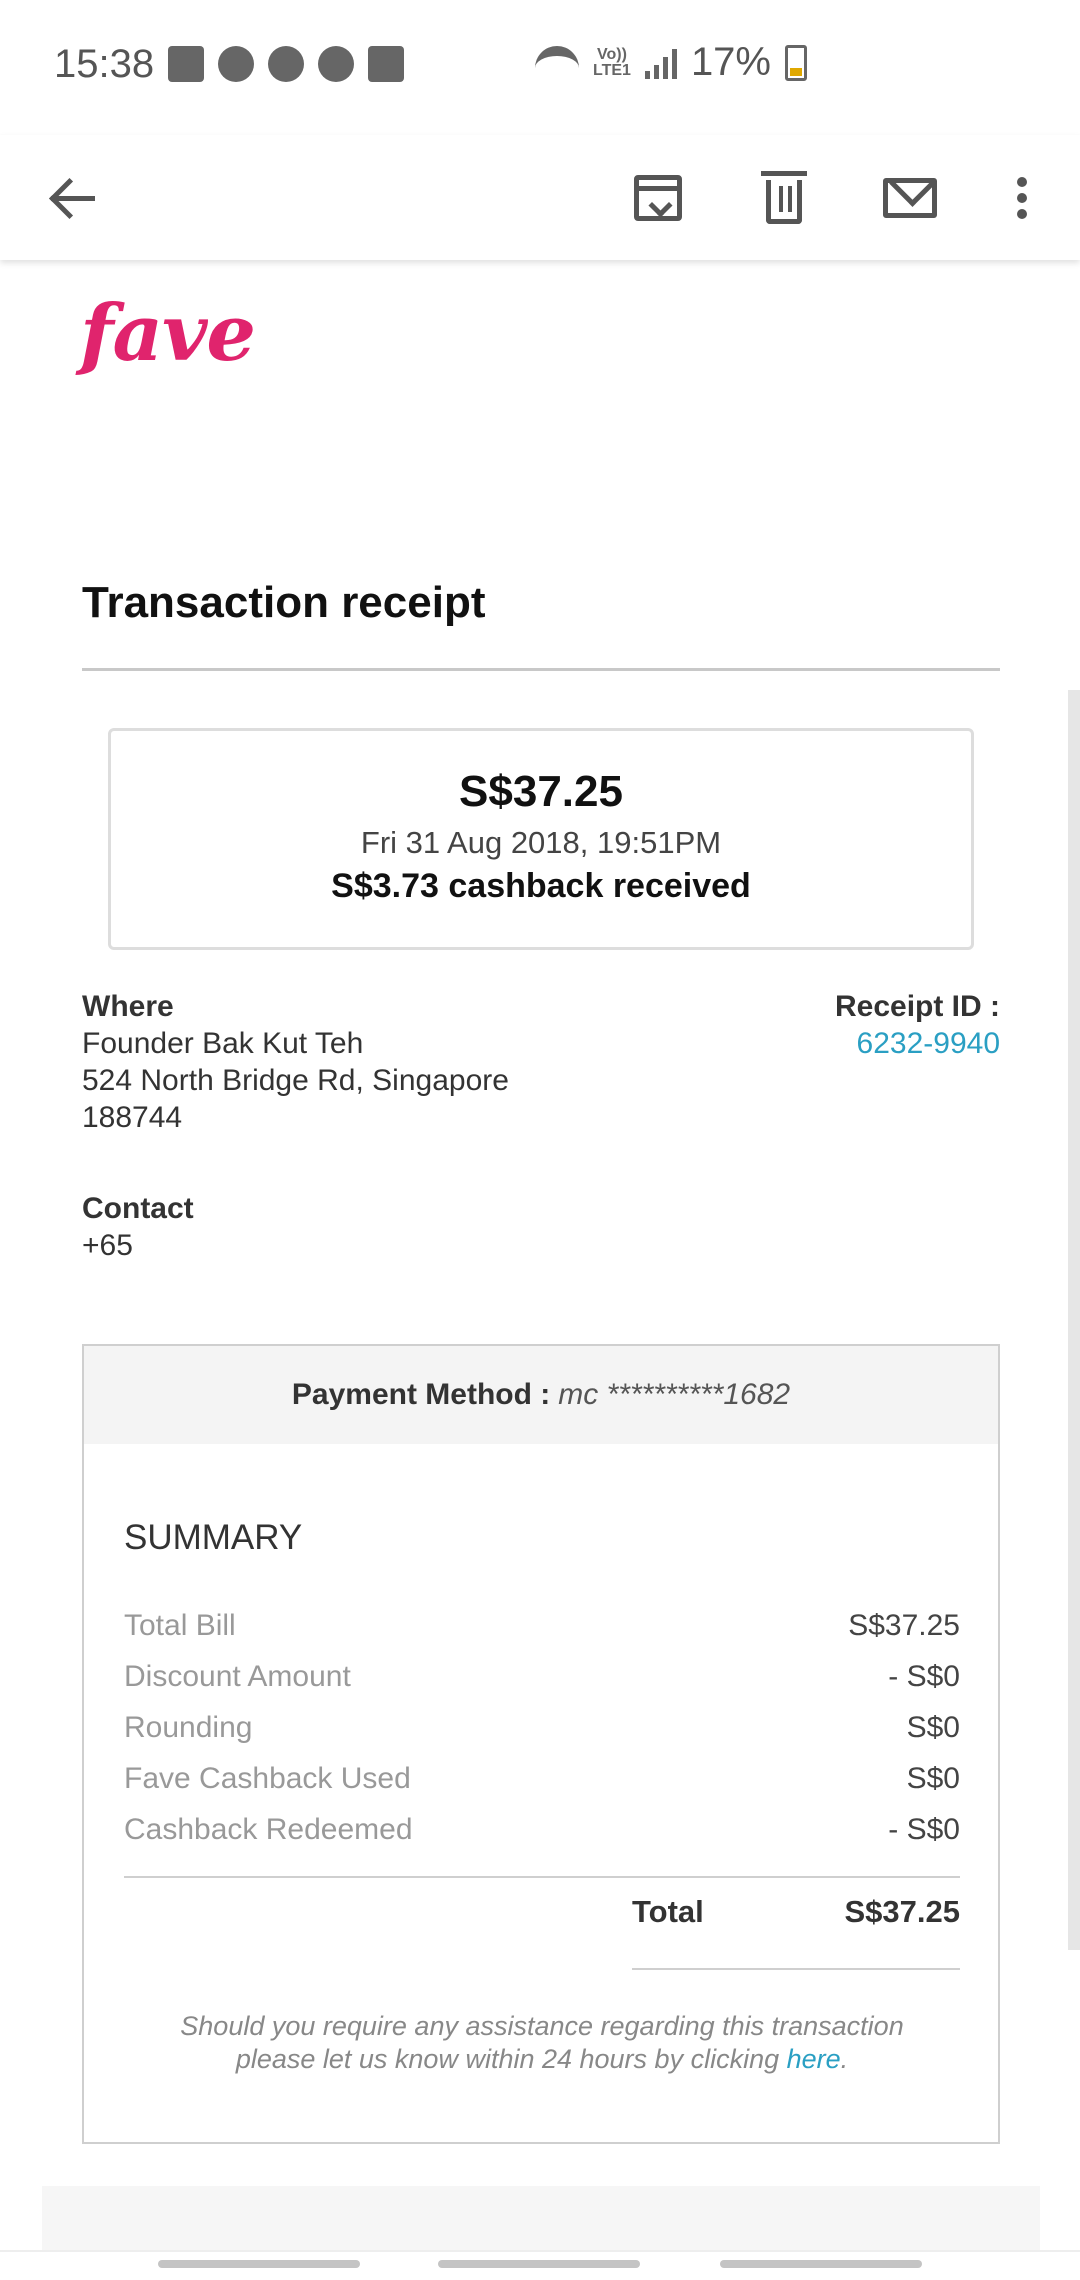 Image resolution: width=1080 pixels, height=2280 pixels. Describe the element at coordinates (730, 62) in the screenshot. I see `battery-percent: 17%` at that location.